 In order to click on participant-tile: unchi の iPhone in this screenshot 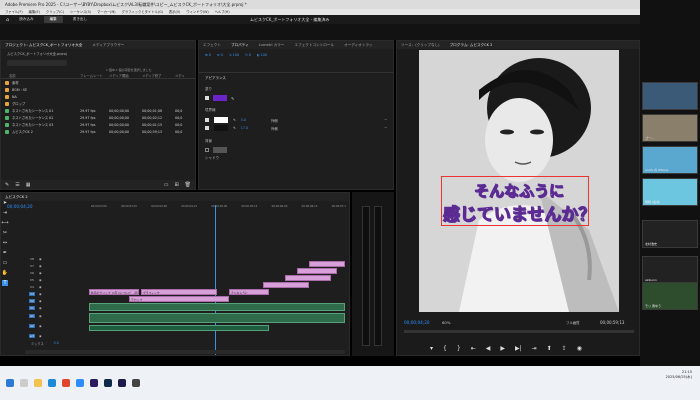, I will do `click(670, 160)`.